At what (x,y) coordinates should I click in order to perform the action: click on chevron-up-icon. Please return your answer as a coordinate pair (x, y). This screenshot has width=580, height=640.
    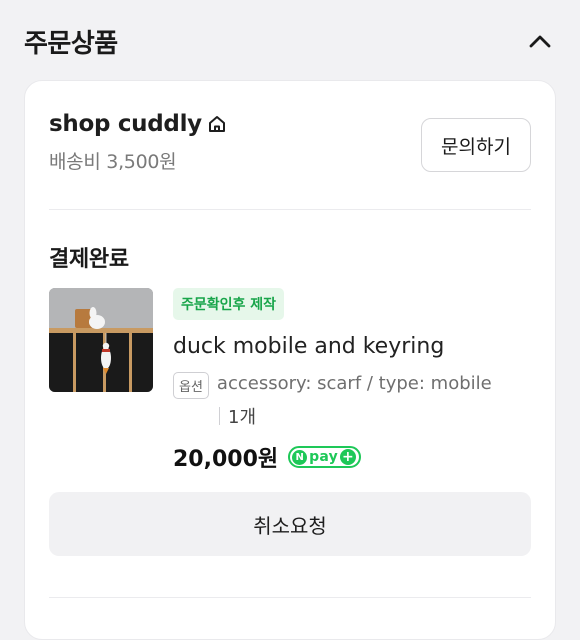
    Looking at the image, I should click on (540, 41).